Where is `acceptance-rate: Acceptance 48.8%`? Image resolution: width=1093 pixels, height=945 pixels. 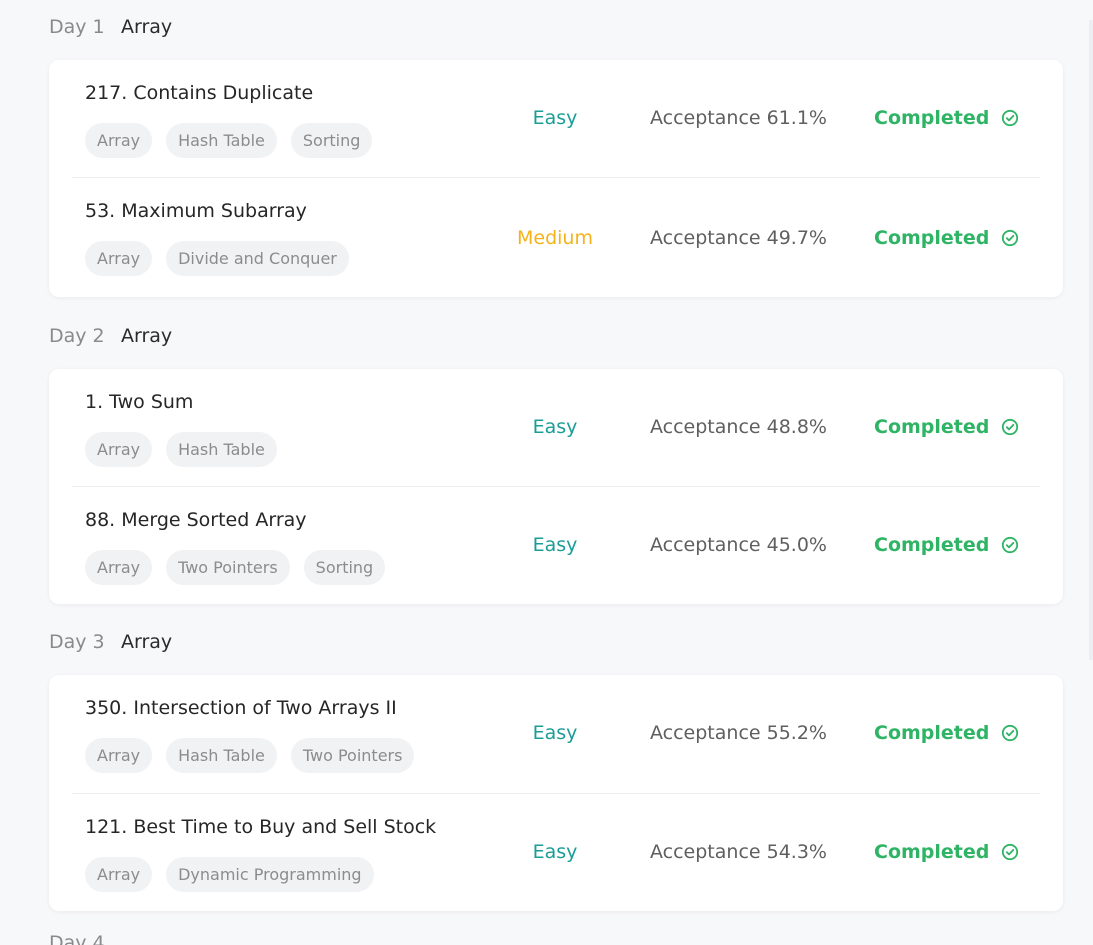 acceptance-rate: Acceptance 48.8% is located at coordinates (738, 427).